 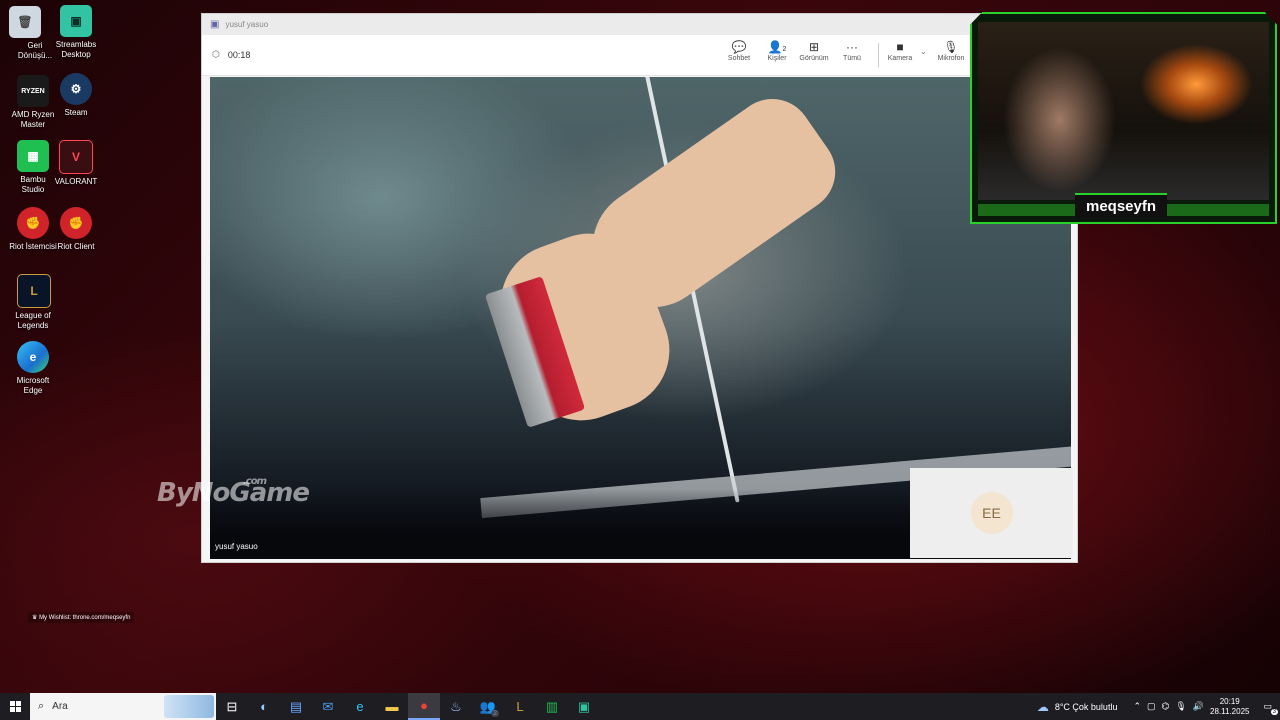 What do you see at coordinates (878, 55) in the screenshot?
I see `toolbar-divider` at bounding box center [878, 55].